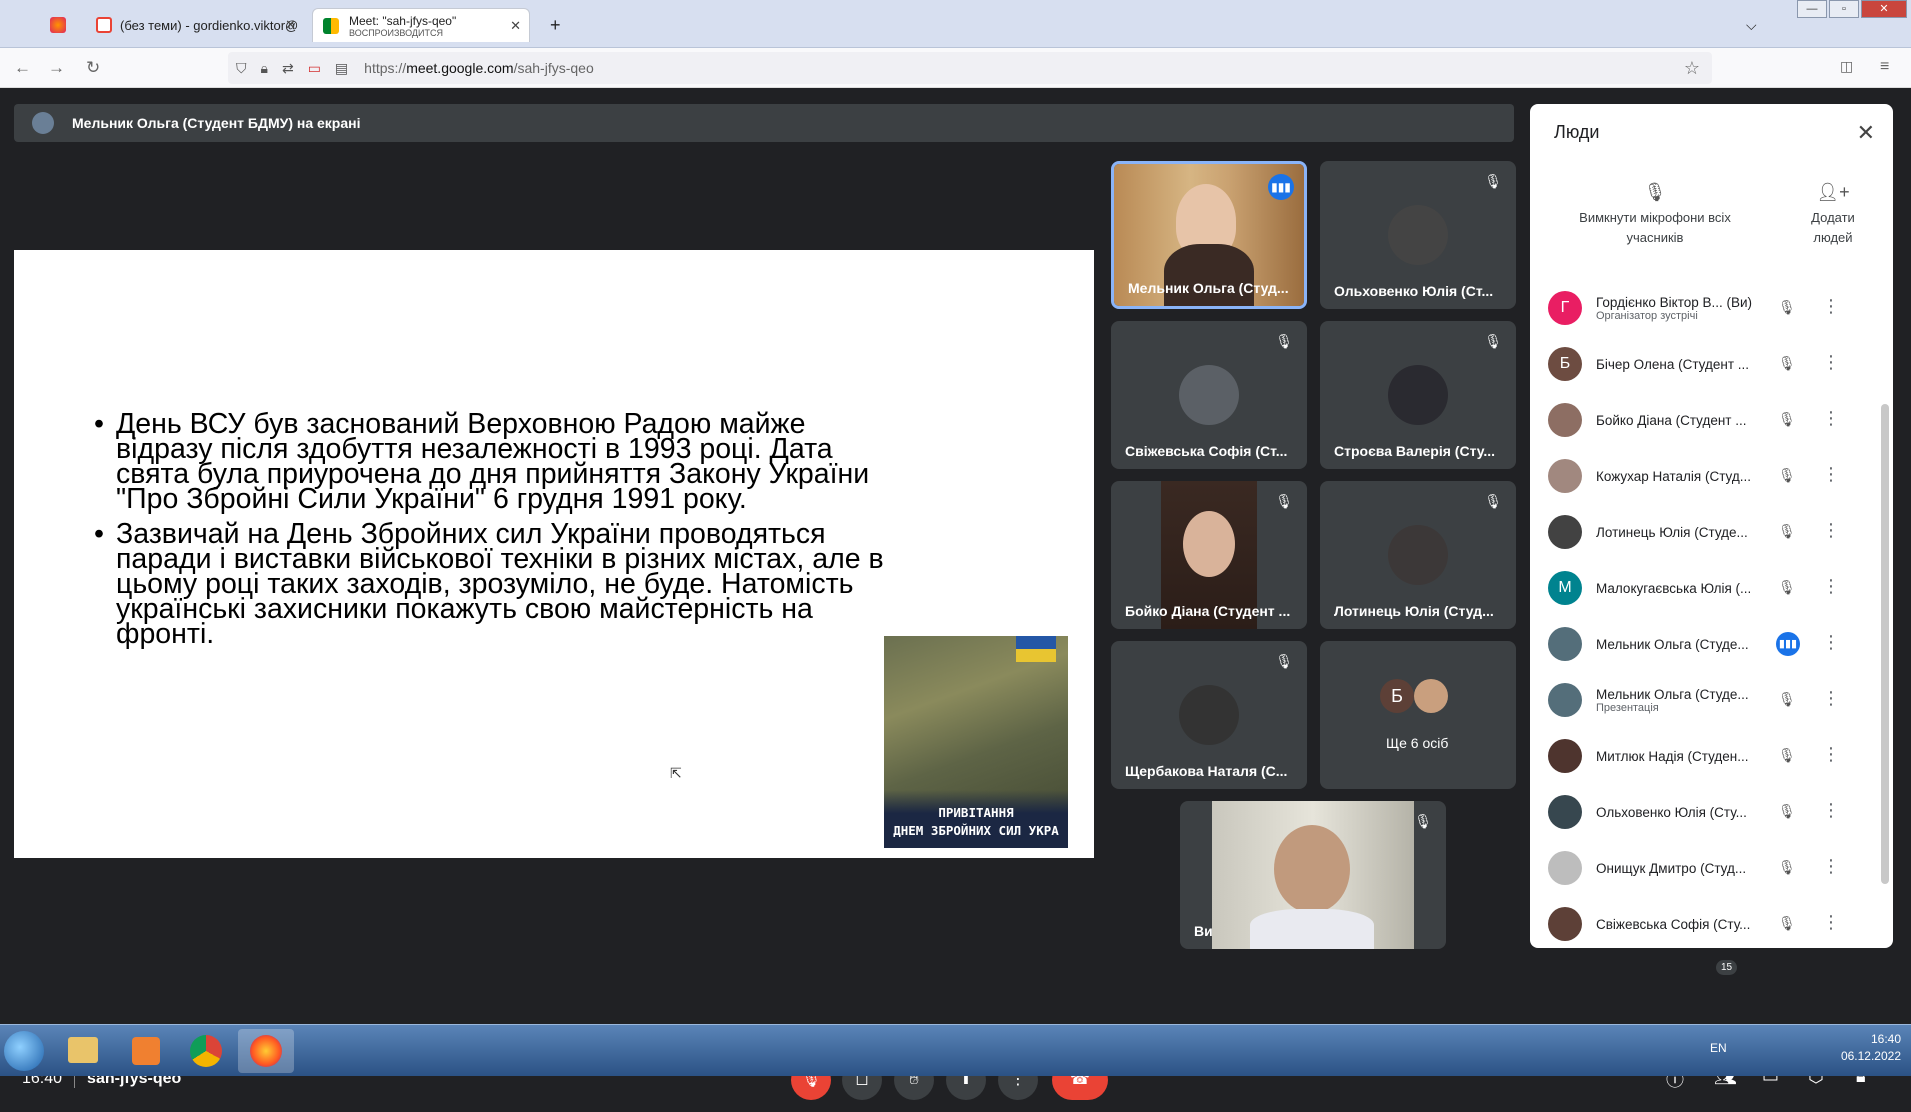  What do you see at coordinates (84, 1051) in the screenshot?
I see `taskbar-explorer` at bounding box center [84, 1051].